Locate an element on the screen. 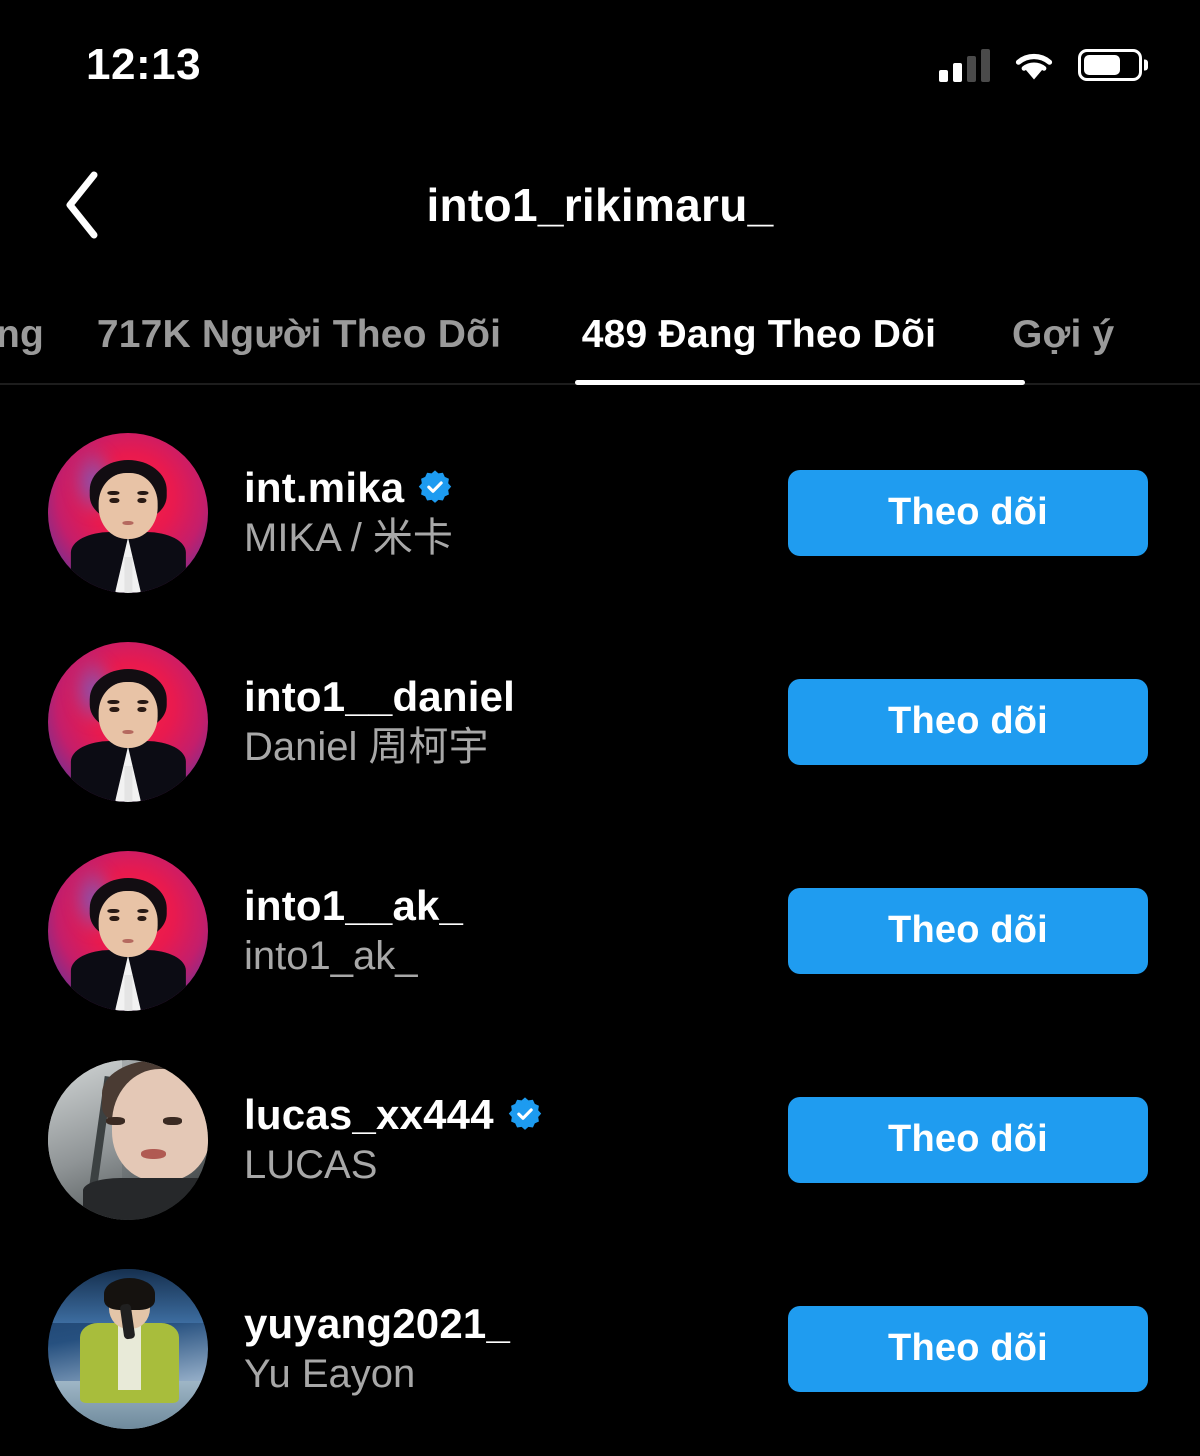 This screenshot has width=1200, height=1456. status-time: 12:13 is located at coordinates (144, 64).